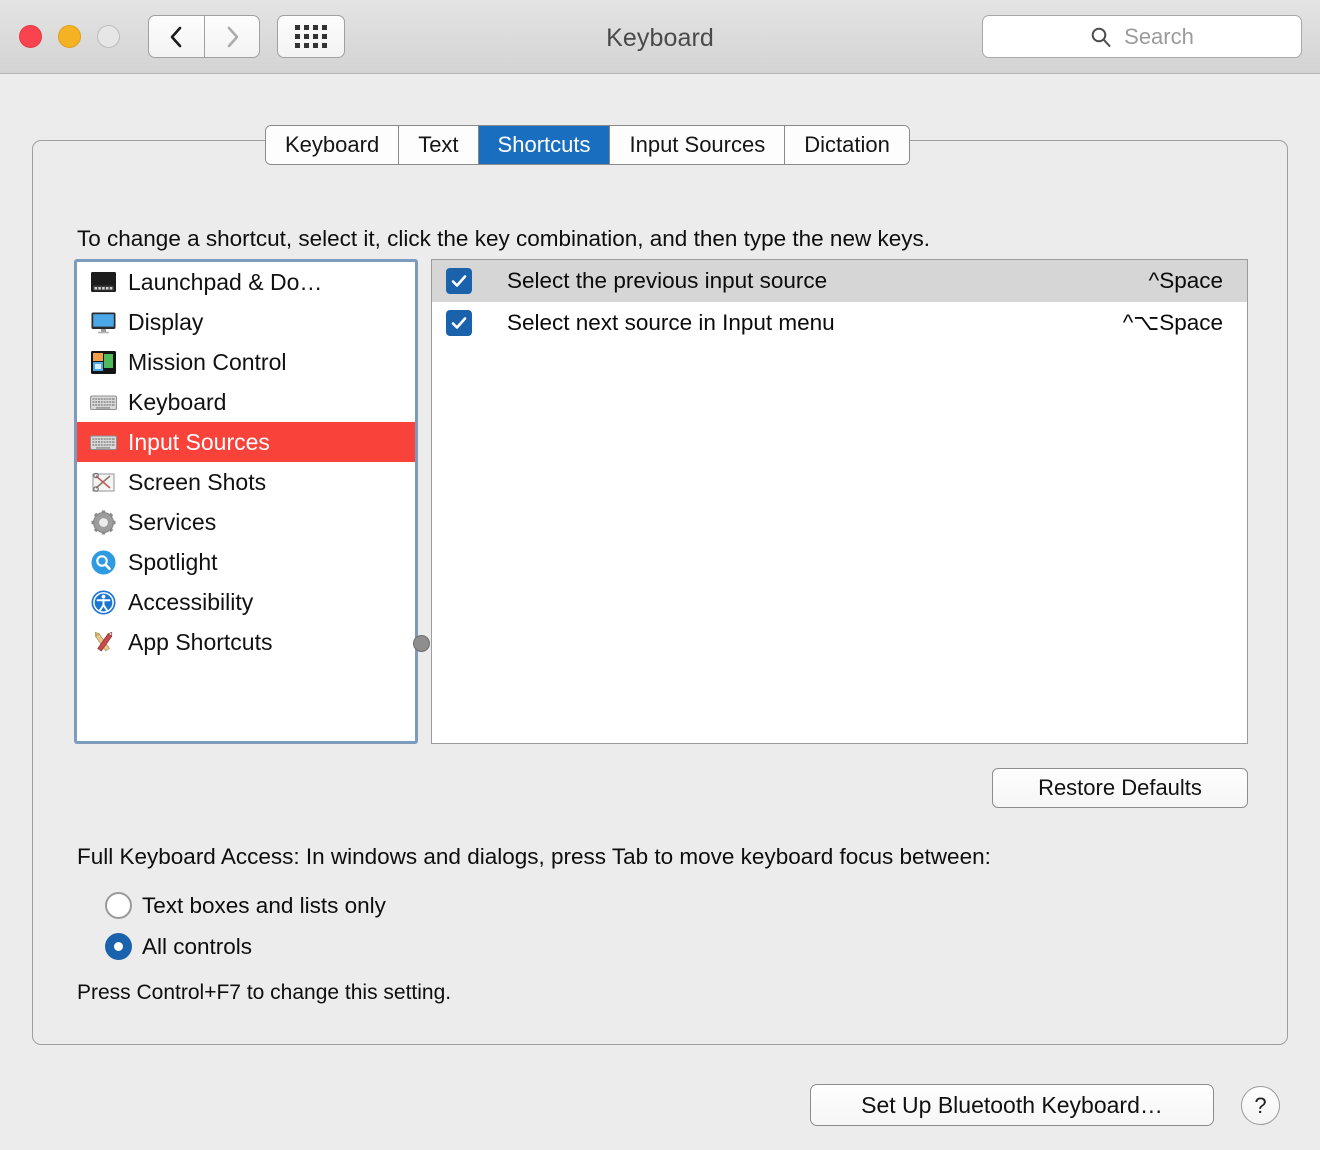  What do you see at coordinates (667, 280) in the screenshot?
I see `shortcut-name: Select the previous input source` at bounding box center [667, 280].